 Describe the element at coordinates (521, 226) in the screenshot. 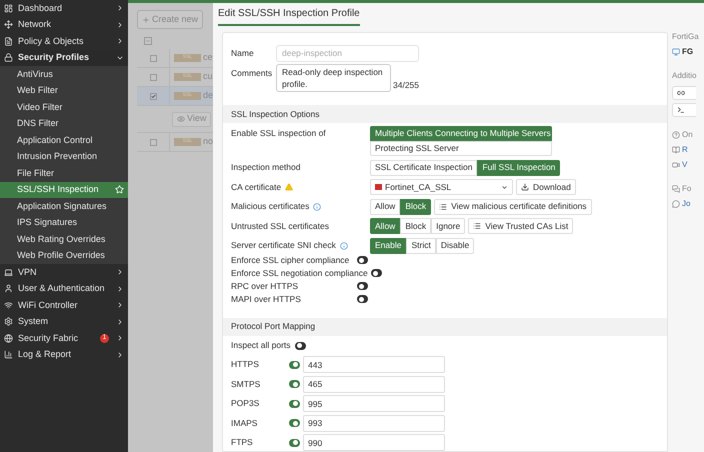

I see `view-list-button: View Trusted CAs List` at that location.